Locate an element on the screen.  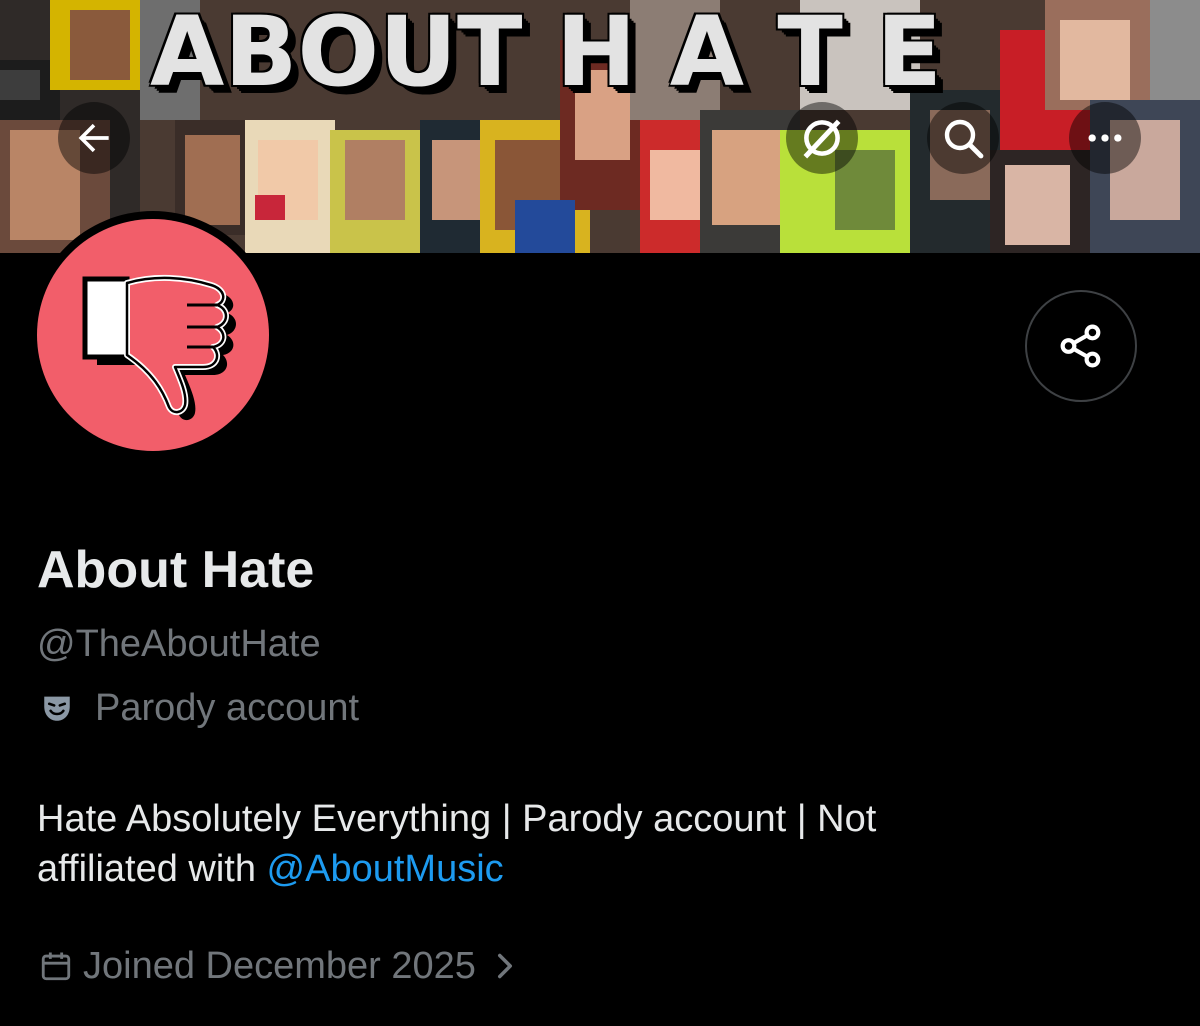
grok-icon is located at coordinates (822, 139).